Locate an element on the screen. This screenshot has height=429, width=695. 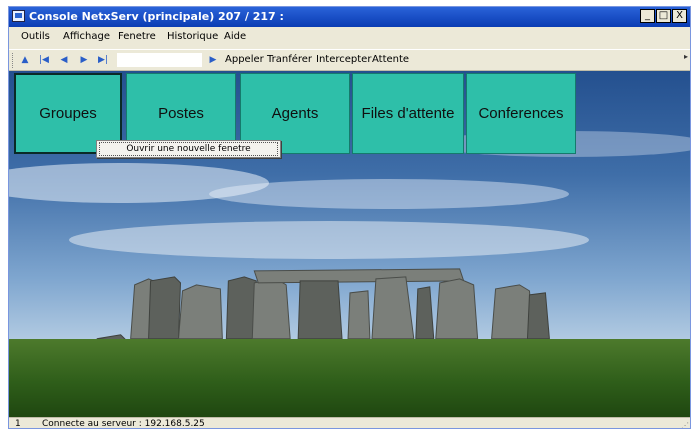
nav-first-icon: |◀ is located at coordinates (44, 60).